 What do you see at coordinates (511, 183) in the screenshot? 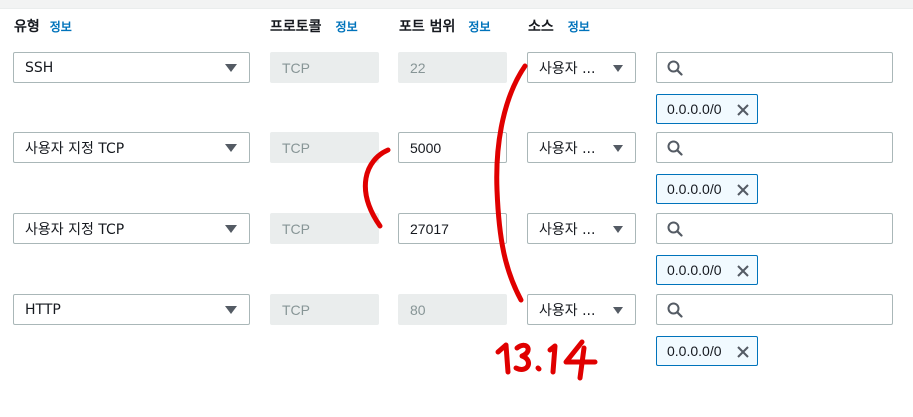
I see `brace-stroke` at bounding box center [511, 183].